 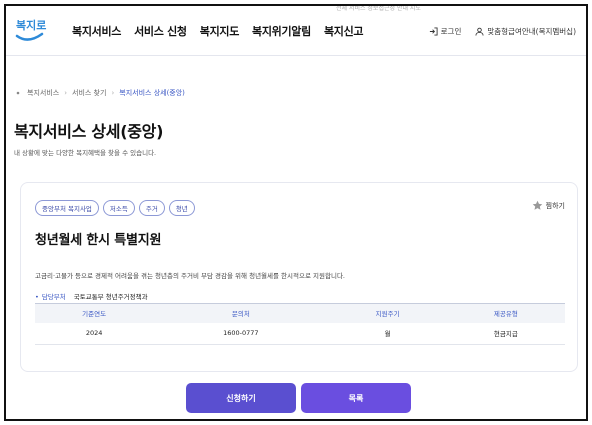 What do you see at coordinates (555, 205) in the screenshot?
I see `favorite-label: 찜하기` at bounding box center [555, 205].